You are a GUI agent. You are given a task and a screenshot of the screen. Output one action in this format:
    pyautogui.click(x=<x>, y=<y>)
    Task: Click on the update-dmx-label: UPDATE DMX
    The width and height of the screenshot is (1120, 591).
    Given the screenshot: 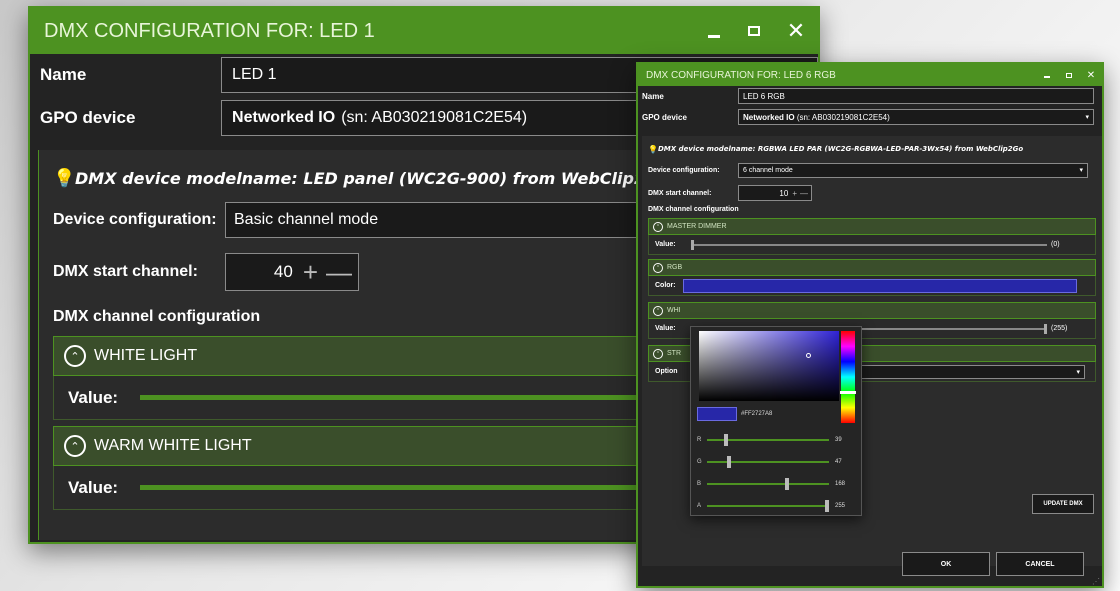 What is the action you would take?
    pyautogui.click(x=1063, y=504)
    